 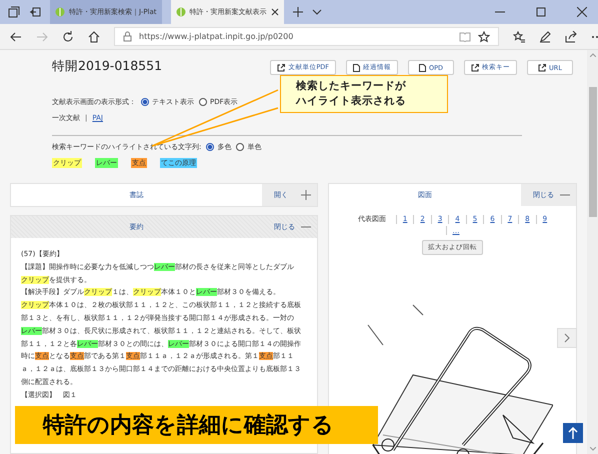 What do you see at coordinates (351, 101) in the screenshot?
I see `callout-text: ハイライト表示される` at bounding box center [351, 101].